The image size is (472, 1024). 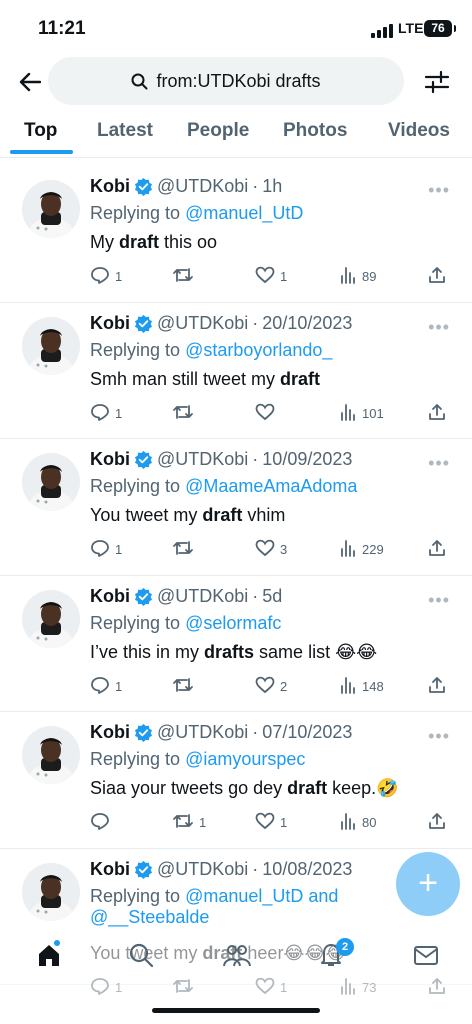 What do you see at coordinates (218, 131) in the screenshot?
I see `tab-people: People` at bounding box center [218, 131].